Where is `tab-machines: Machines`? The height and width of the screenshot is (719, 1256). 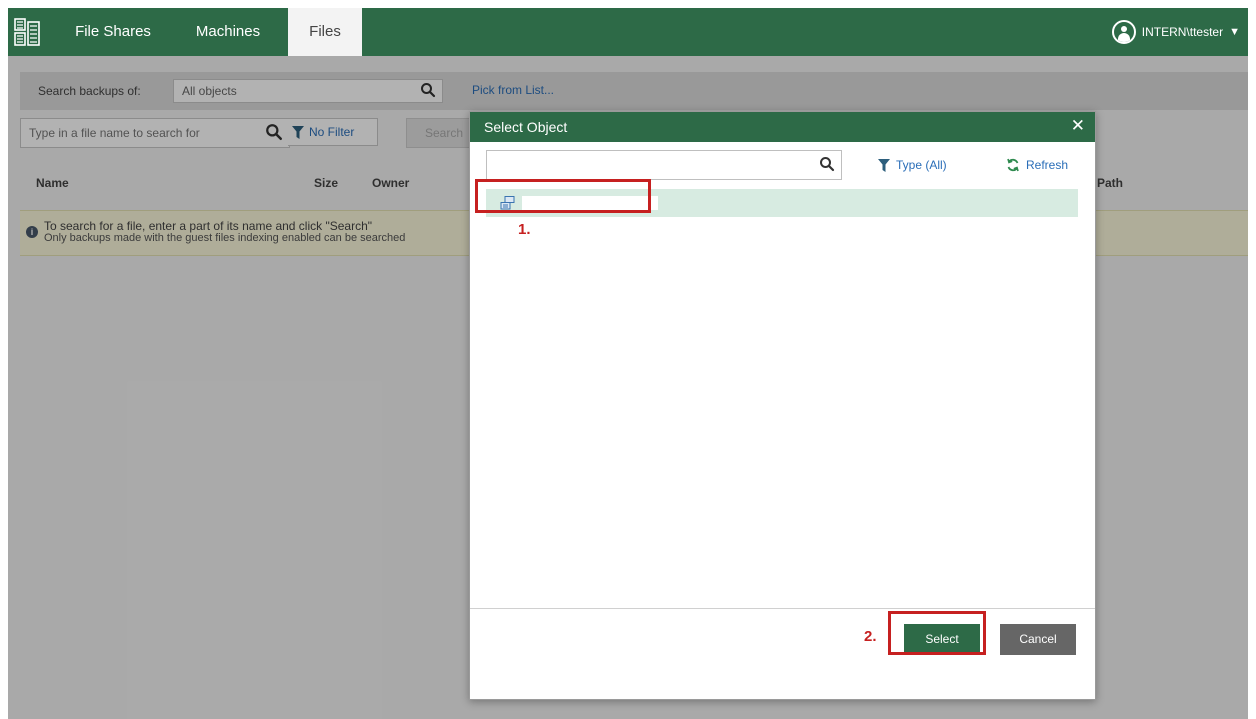 tab-machines: Machines is located at coordinates (228, 32).